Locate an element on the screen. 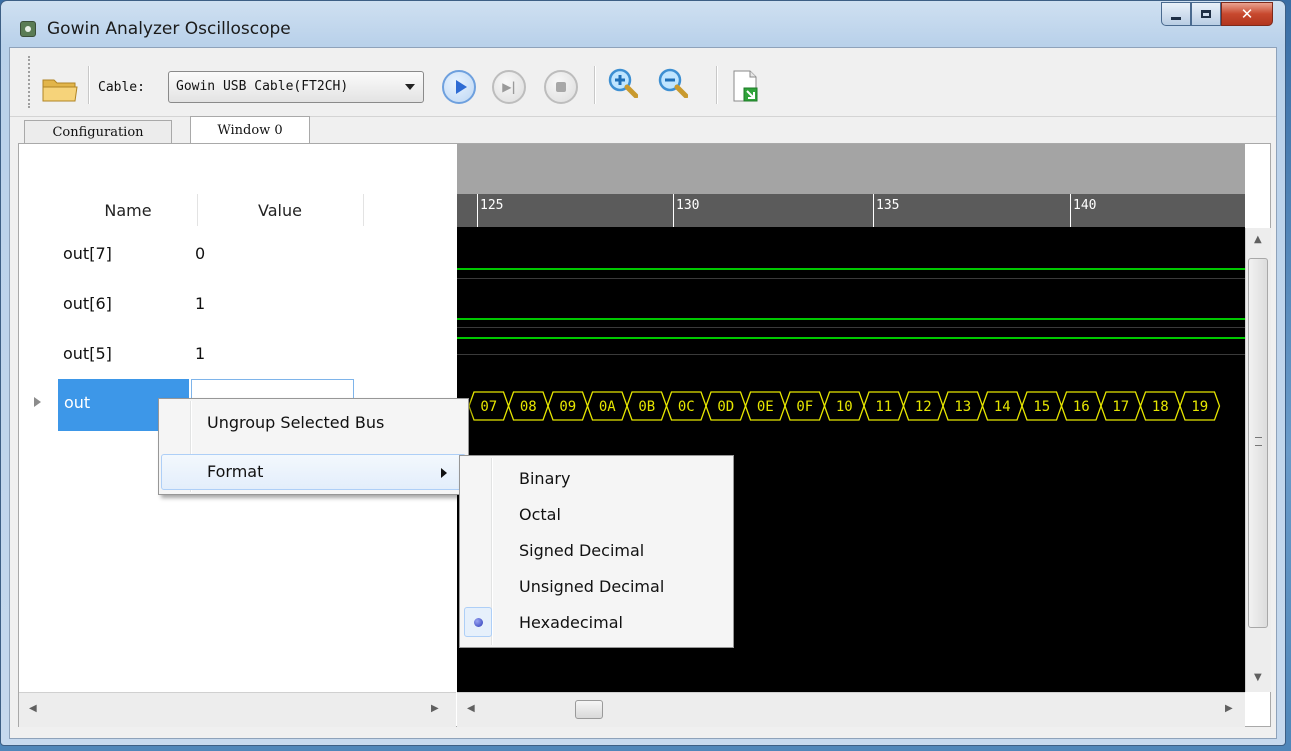  column-header-name: Name is located at coordinates (128, 210).